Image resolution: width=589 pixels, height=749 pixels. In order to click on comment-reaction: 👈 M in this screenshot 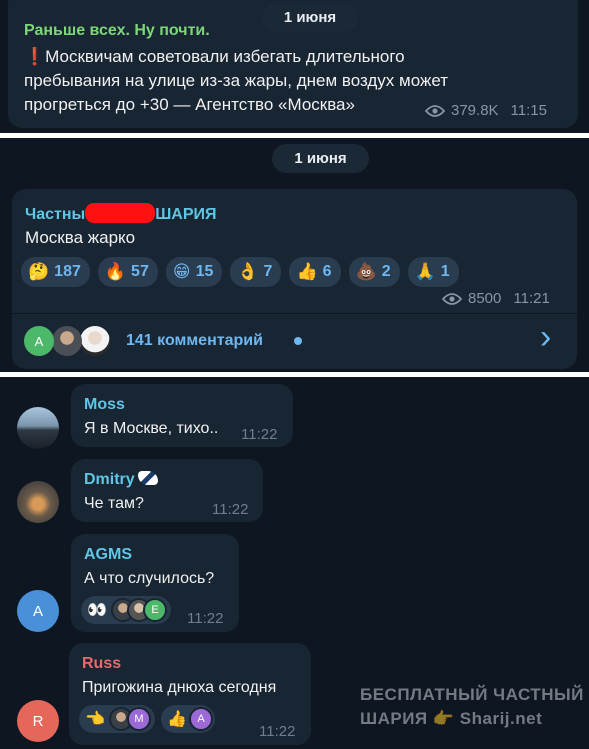, I will do `click(117, 719)`.